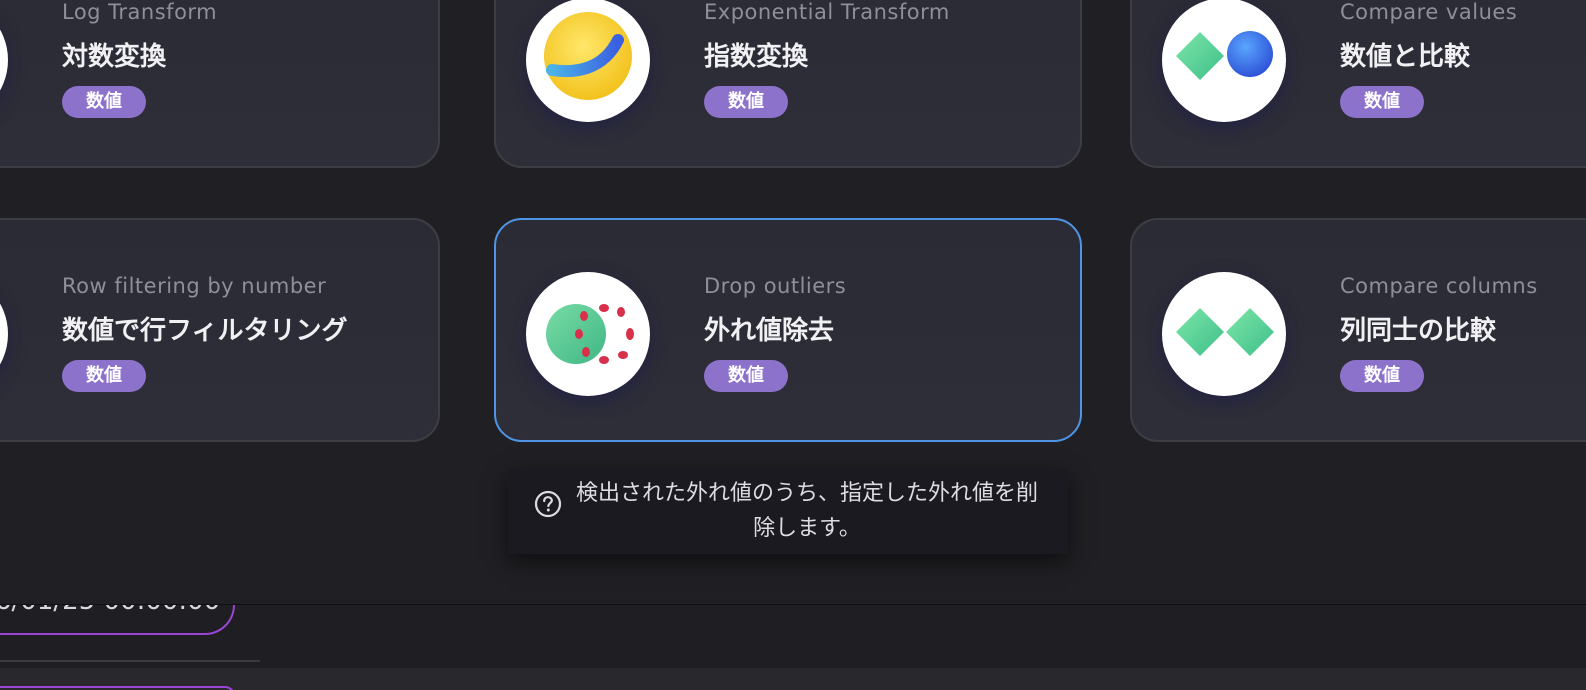  Describe the element at coordinates (1405, 57) in the screenshot. I see `card-title-ja: 数値と比較` at that location.